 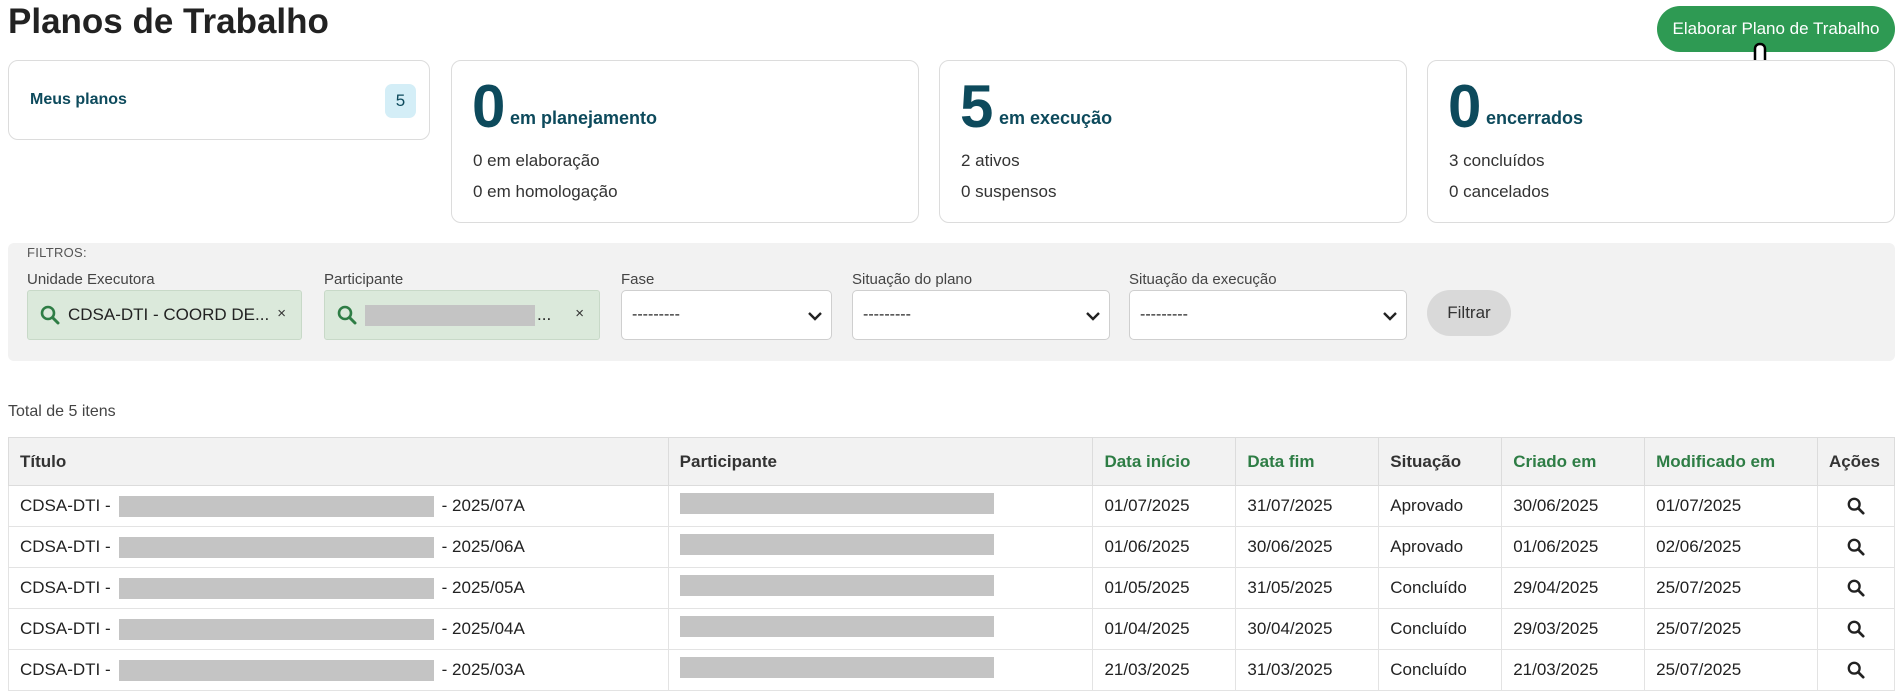 I want to click on situacao-plano-label: Situação do plano, so click(x=912, y=279).